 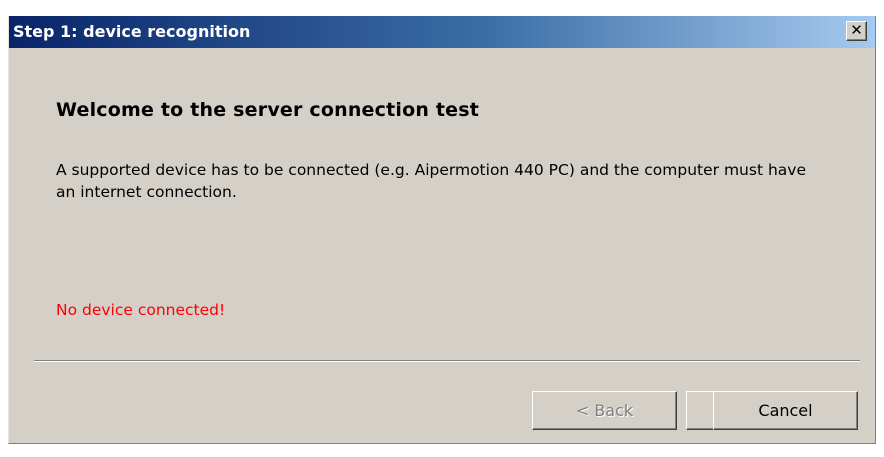 I want to click on status-message: No device connected!, so click(x=141, y=310).